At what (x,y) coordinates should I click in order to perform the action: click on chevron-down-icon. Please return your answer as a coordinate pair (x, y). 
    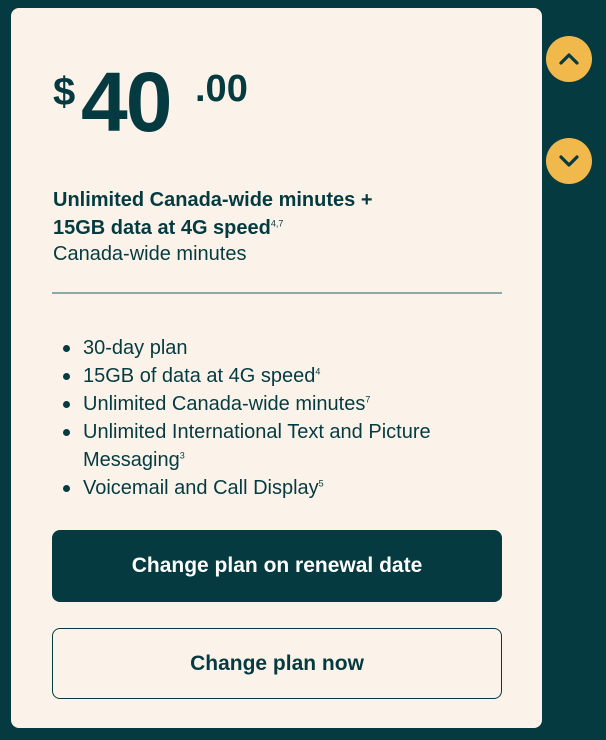
    Looking at the image, I should click on (569, 161).